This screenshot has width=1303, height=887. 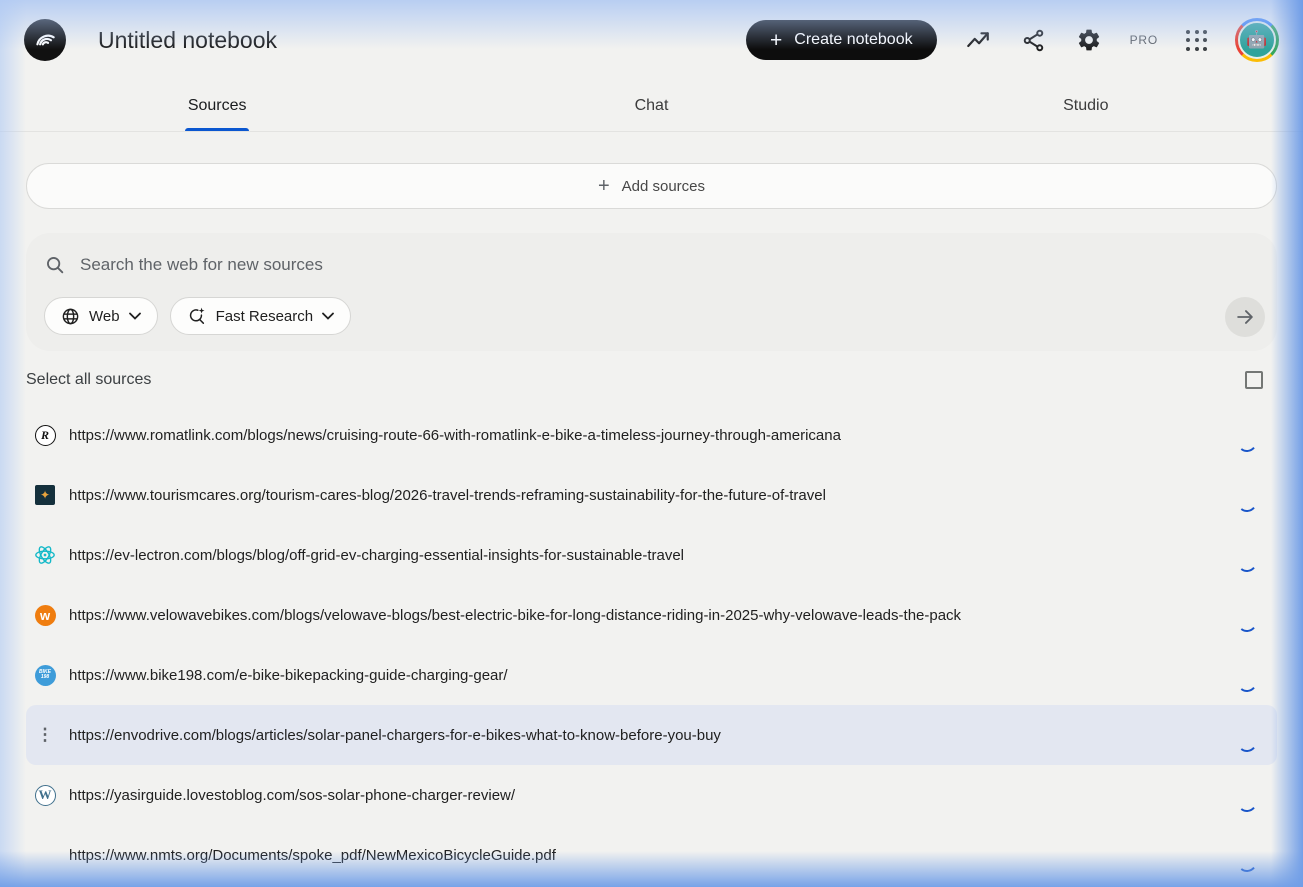 I want to click on trending-up-icon, so click(x=977, y=40).